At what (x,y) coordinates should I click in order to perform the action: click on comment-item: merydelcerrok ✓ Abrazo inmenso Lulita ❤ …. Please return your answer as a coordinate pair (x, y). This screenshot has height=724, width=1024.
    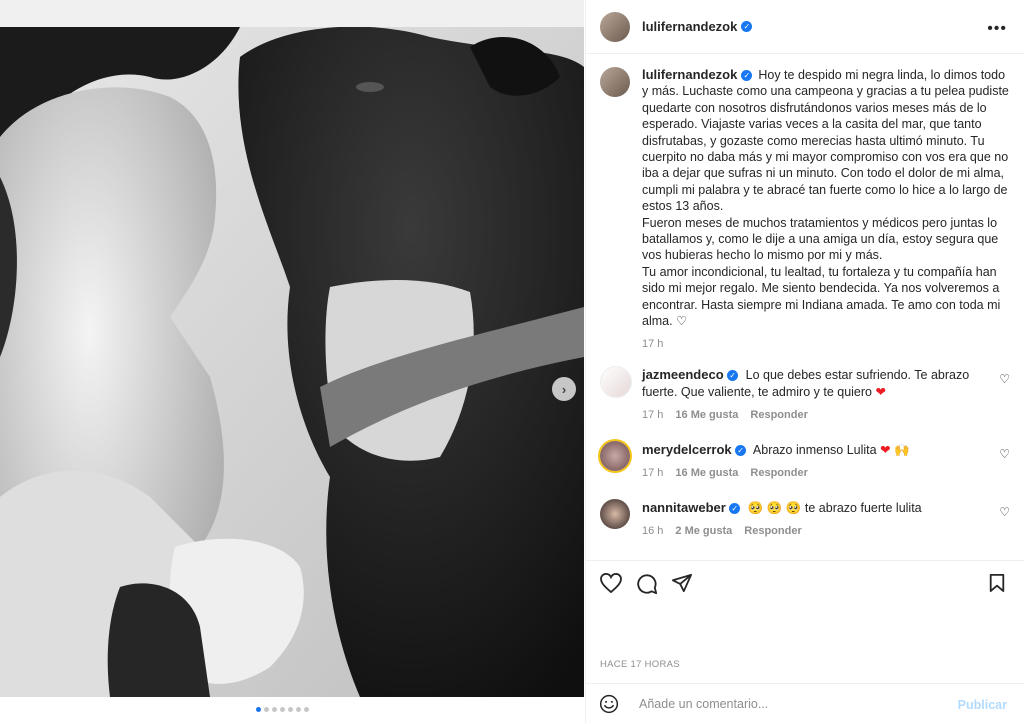
    Looking at the image, I should click on (805, 460).